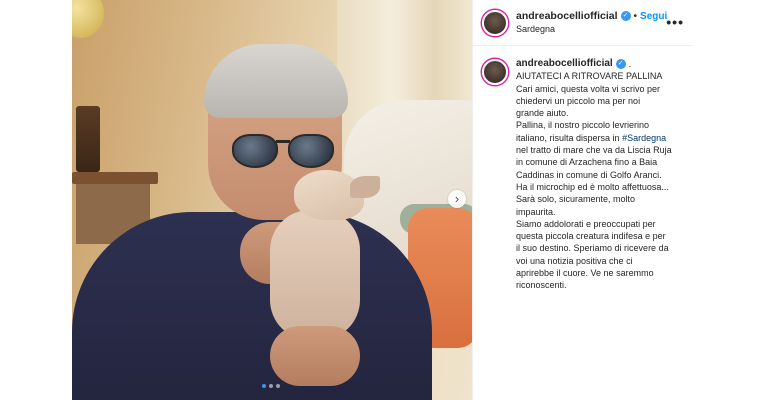  Describe the element at coordinates (495, 72) in the screenshot. I see `caption-avatar` at that location.